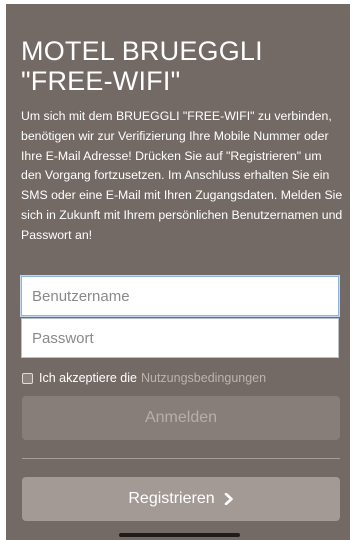  I want to click on terms-checkbox, so click(27, 378).